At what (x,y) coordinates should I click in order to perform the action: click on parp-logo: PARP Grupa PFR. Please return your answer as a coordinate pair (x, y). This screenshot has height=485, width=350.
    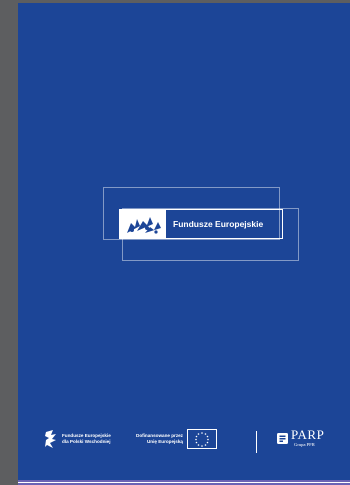
    Looking at the image, I should click on (300, 437).